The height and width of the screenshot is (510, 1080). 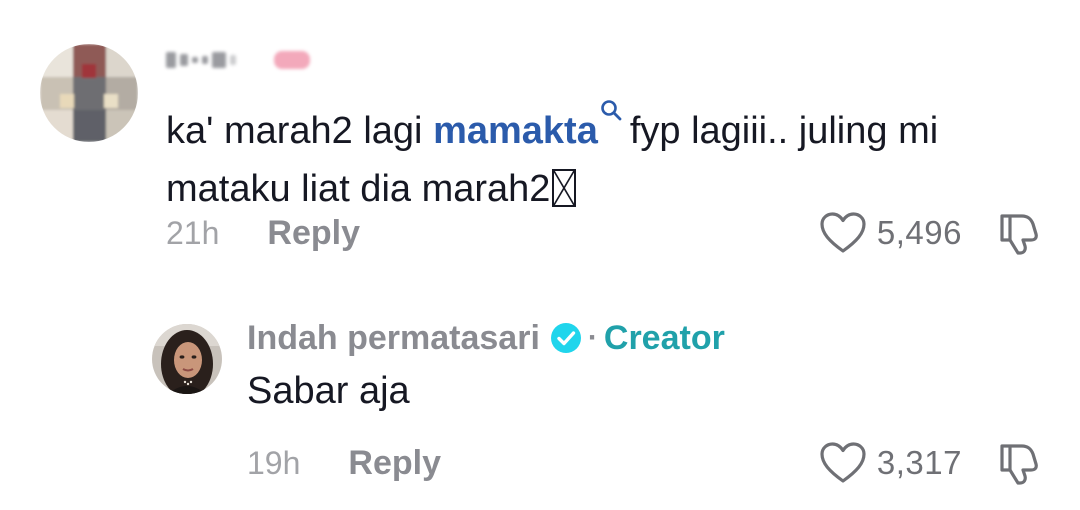 I want to click on like-button: 3,317, so click(x=890, y=463).